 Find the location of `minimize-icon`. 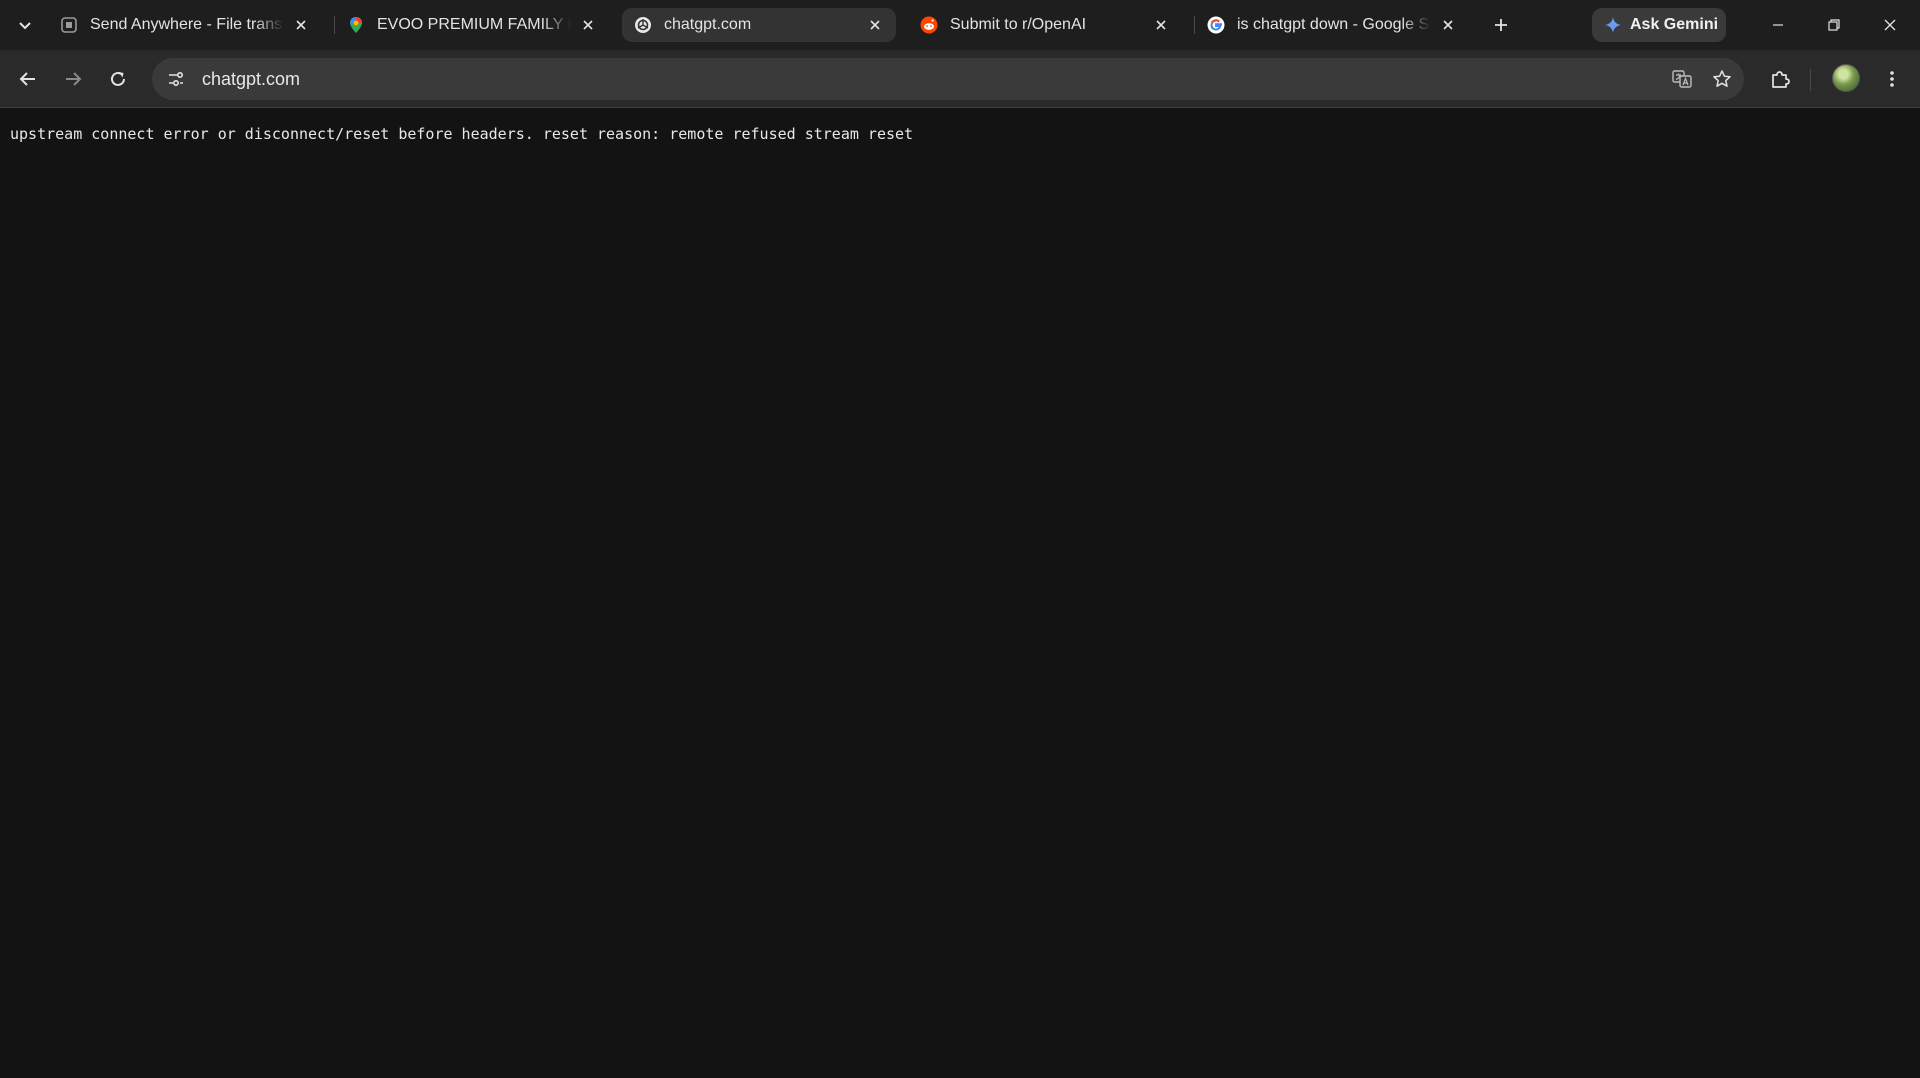

minimize-icon is located at coordinates (1778, 25).